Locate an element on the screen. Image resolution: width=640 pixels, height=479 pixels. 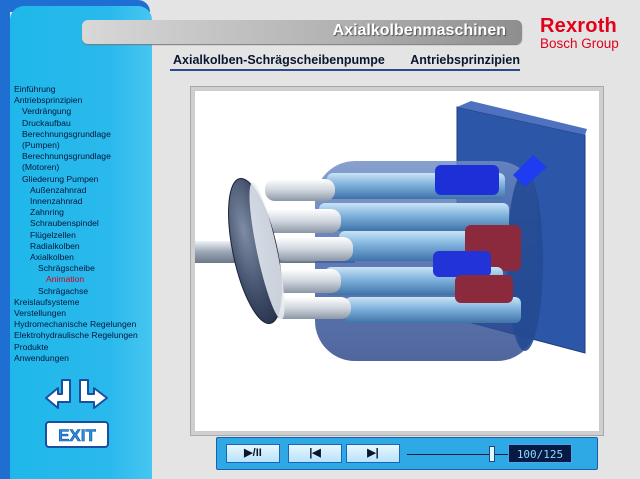
sidebar-item: Außenzahnrad is located at coordinates (85, 190).